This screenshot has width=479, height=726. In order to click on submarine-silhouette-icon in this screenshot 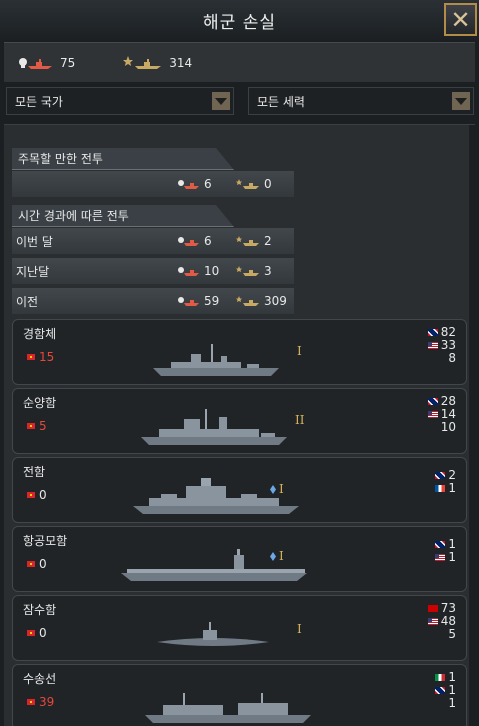, I will do `click(213, 634)`.